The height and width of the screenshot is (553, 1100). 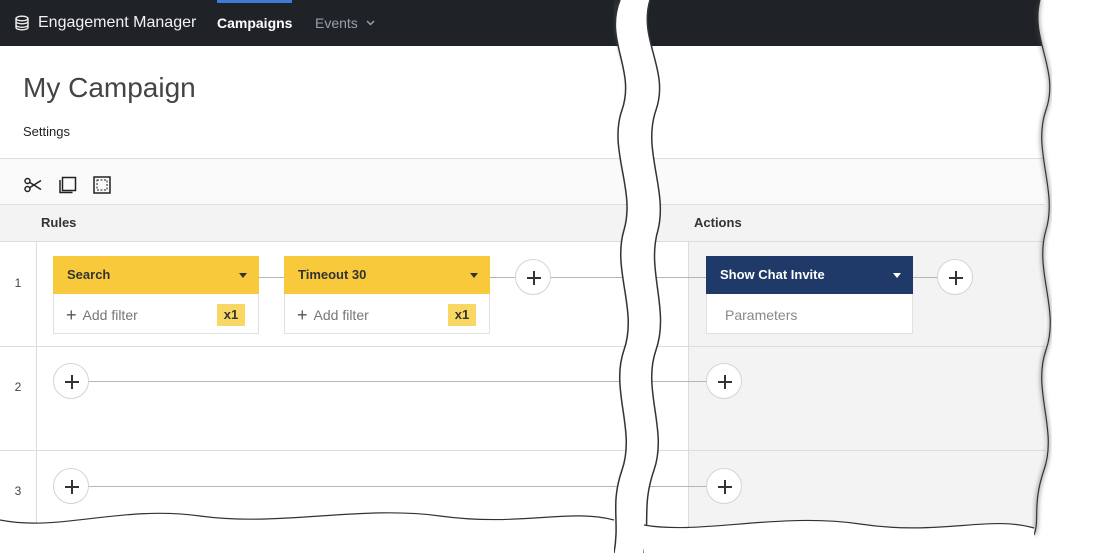 What do you see at coordinates (522, 223) in the screenshot?
I see `column-header: Rules Actions` at bounding box center [522, 223].